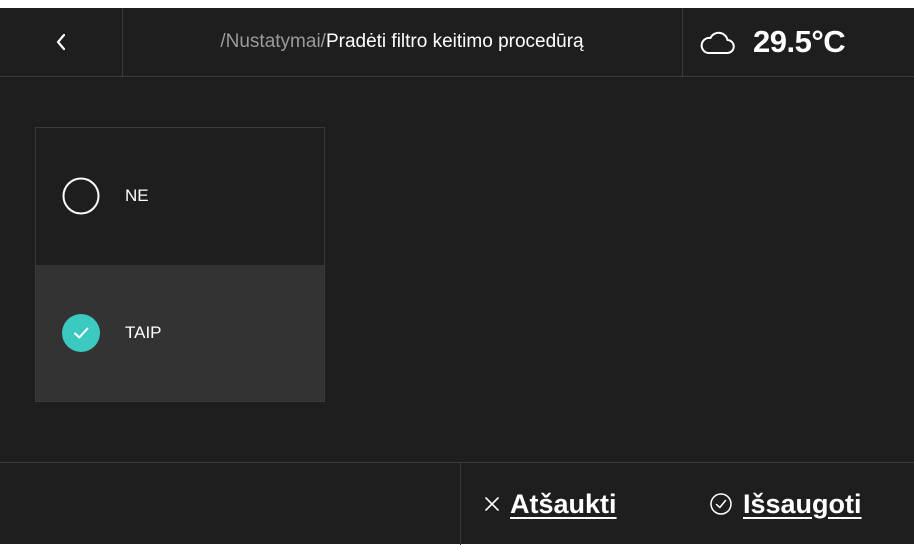 The width and height of the screenshot is (914, 545). I want to click on chevron-left-icon, so click(61, 42).